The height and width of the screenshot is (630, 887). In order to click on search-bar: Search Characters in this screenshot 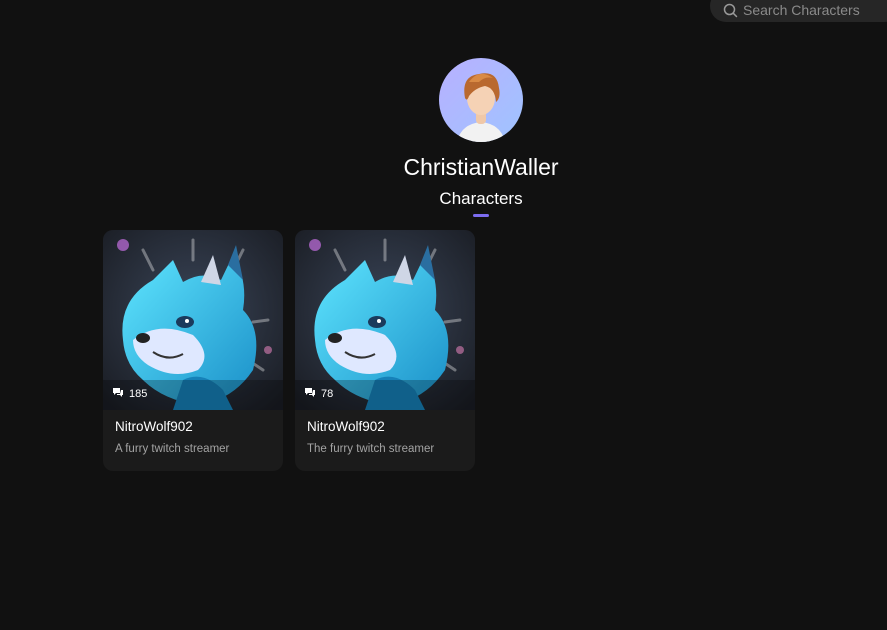, I will do `click(798, 11)`.